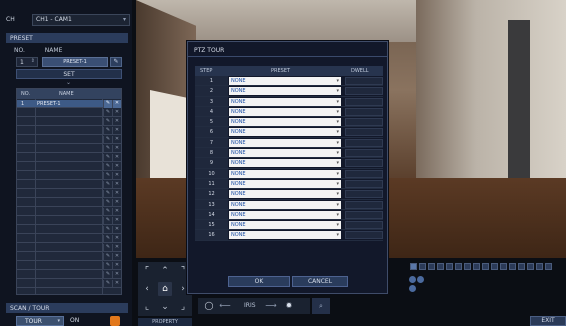 The height and width of the screenshot is (326, 566). I want to click on tour-step: 3, so click(211, 101).